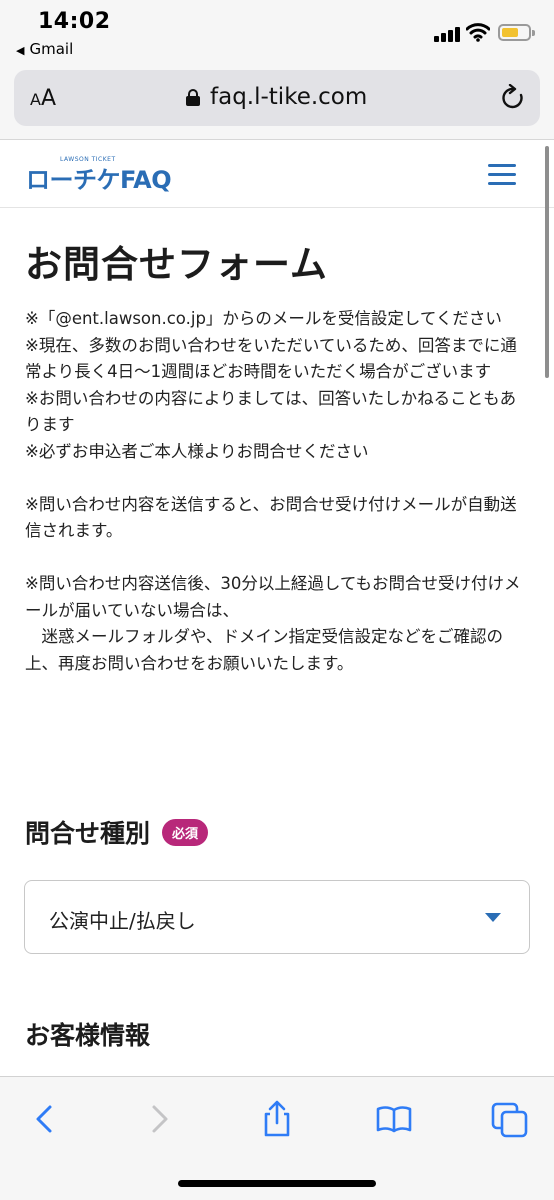  Describe the element at coordinates (277, 917) in the screenshot. I see `inquiry-type-select: 公演中止/払戻し` at that location.